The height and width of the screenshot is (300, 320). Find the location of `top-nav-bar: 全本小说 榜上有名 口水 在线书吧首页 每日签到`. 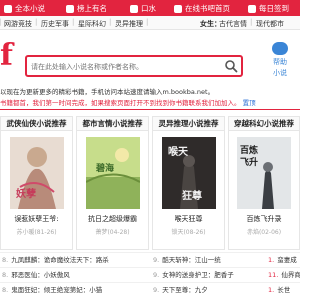

top-nav-bar: 全本小说 榜上有名 口水 在线书吧首页 每日签到 is located at coordinates (150, 8).